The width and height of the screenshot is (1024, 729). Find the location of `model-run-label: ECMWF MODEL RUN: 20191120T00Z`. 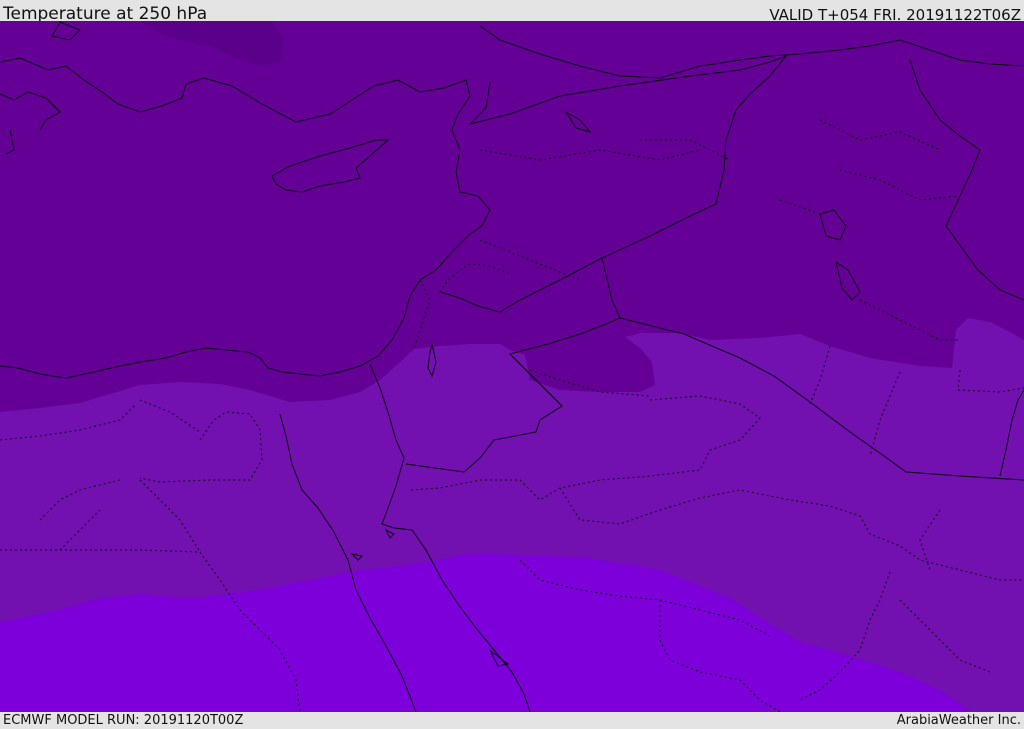

model-run-label: ECMWF MODEL RUN: 20191120T00Z is located at coordinates (123, 720).